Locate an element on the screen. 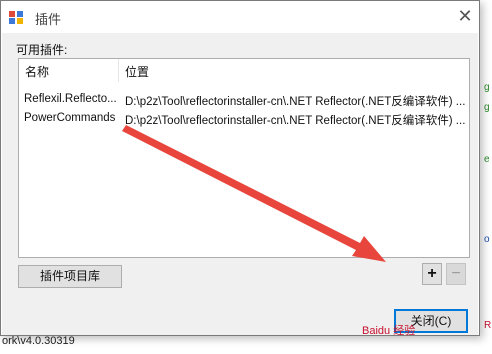  window-title: 插件 is located at coordinates (48, 19).